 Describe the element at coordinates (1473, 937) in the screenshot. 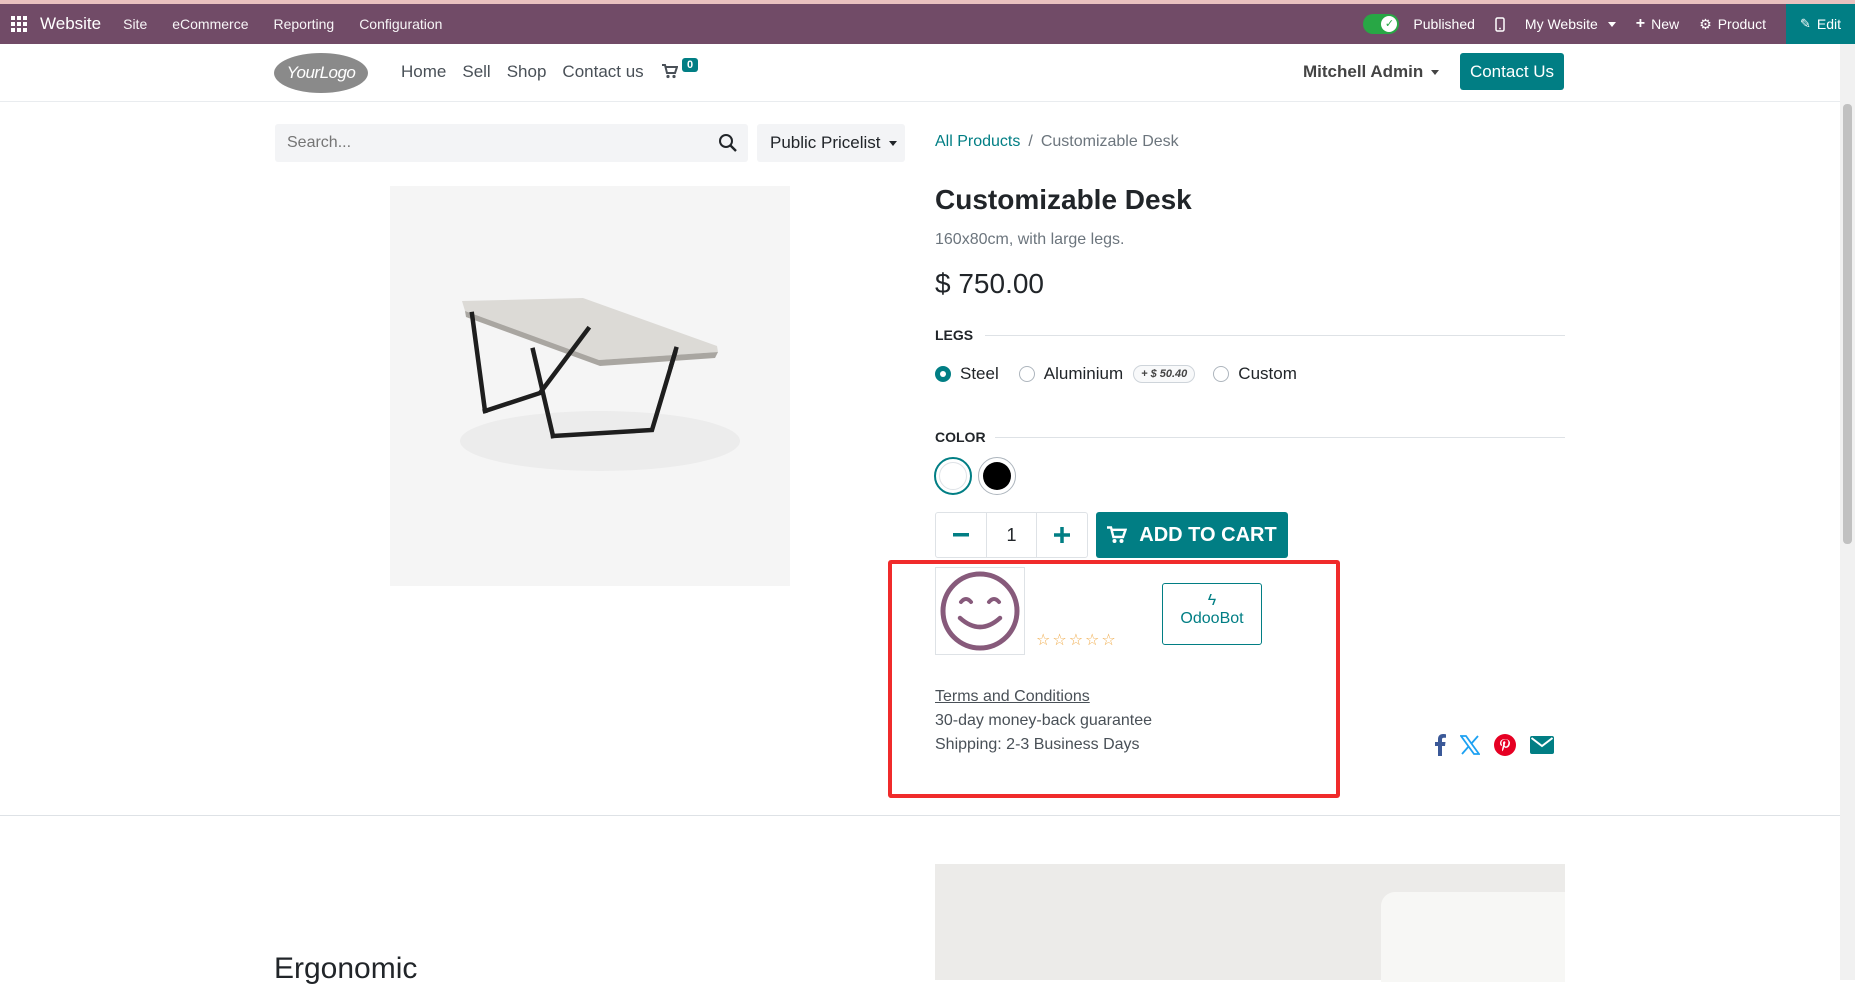

I see `chair-shape` at that location.